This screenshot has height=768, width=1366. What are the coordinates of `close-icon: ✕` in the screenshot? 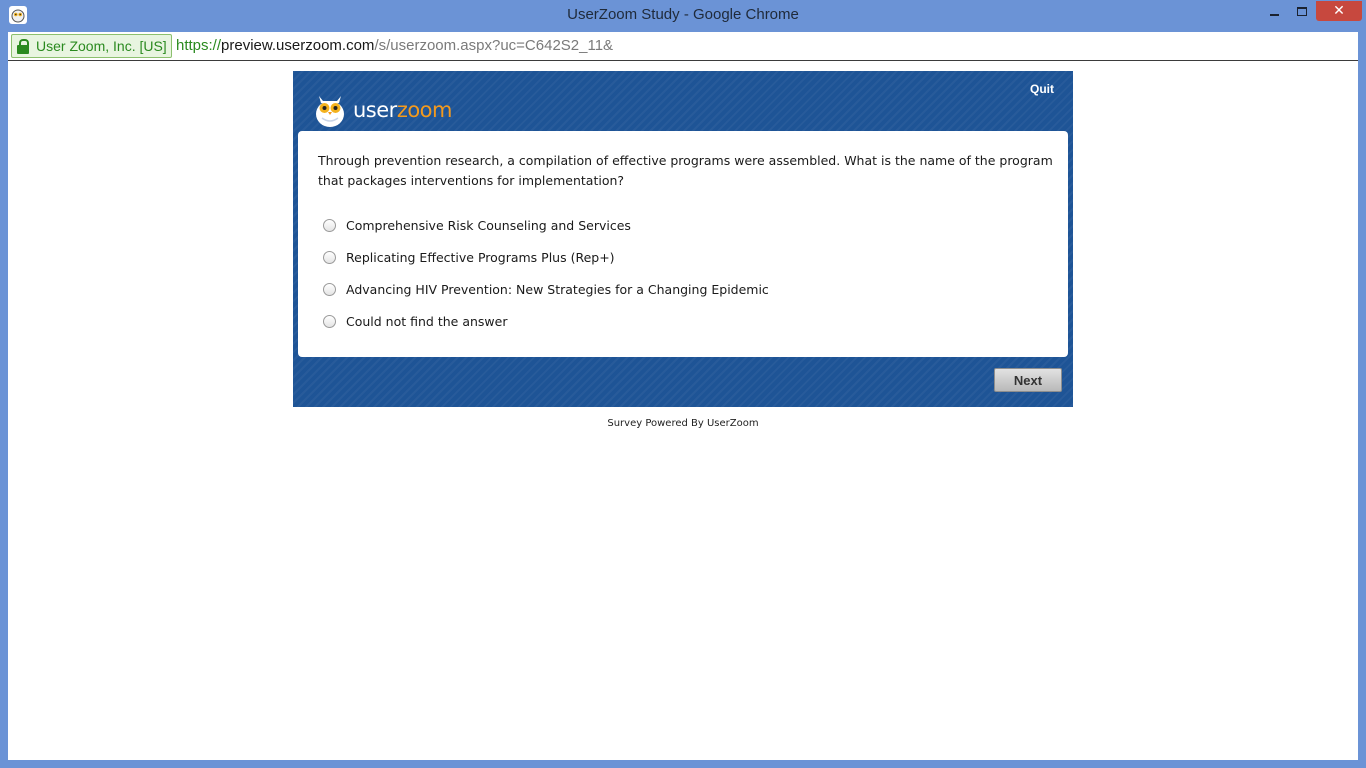 It's located at (1339, 11).